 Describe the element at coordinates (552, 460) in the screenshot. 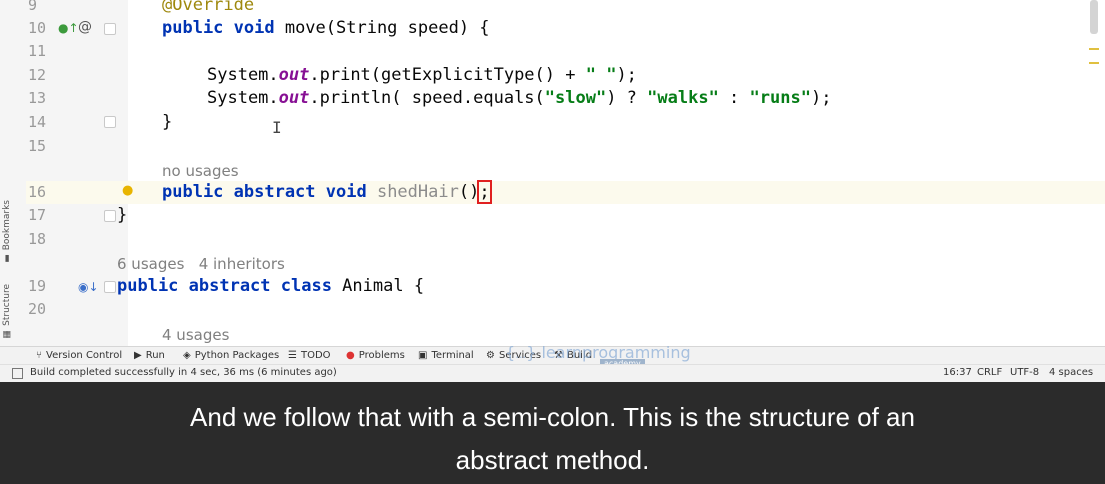

I see `caption-line-2: abstract method.` at that location.